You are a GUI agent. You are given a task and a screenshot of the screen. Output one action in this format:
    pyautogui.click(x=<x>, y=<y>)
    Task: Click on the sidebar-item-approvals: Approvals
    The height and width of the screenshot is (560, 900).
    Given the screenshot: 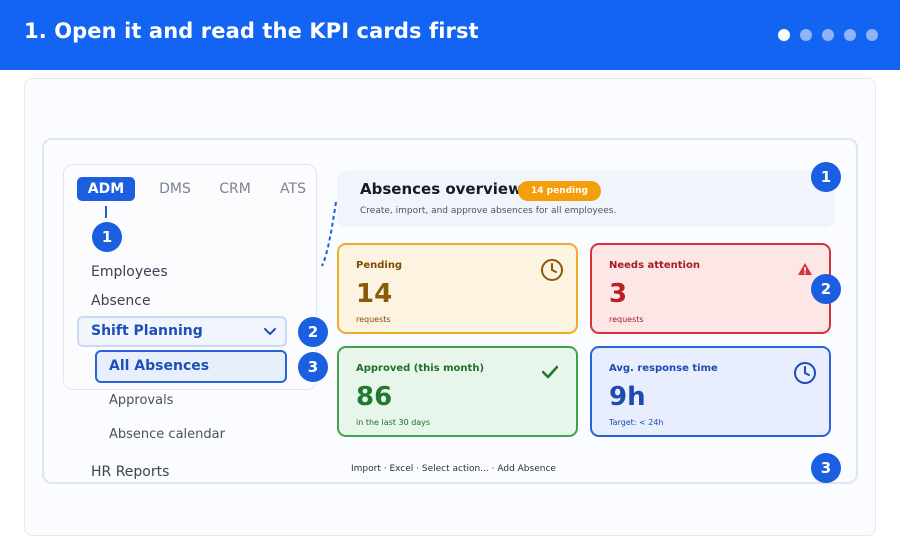 What is the action you would take?
    pyautogui.click(x=141, y=400)
    